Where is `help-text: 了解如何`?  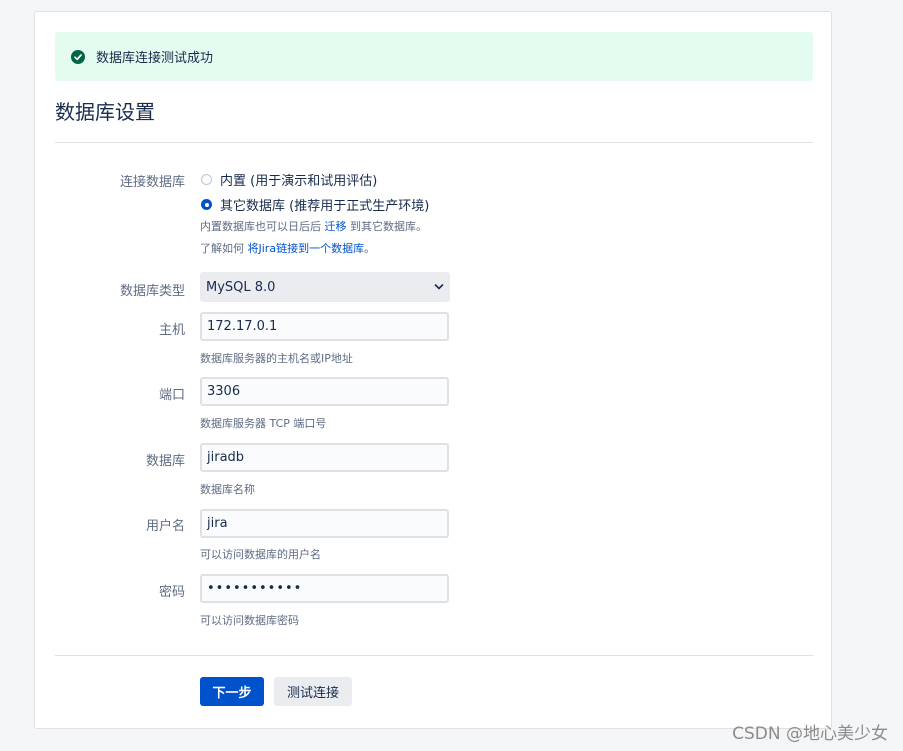 help-text: 了解如何 is located at coordinates (224, 248).